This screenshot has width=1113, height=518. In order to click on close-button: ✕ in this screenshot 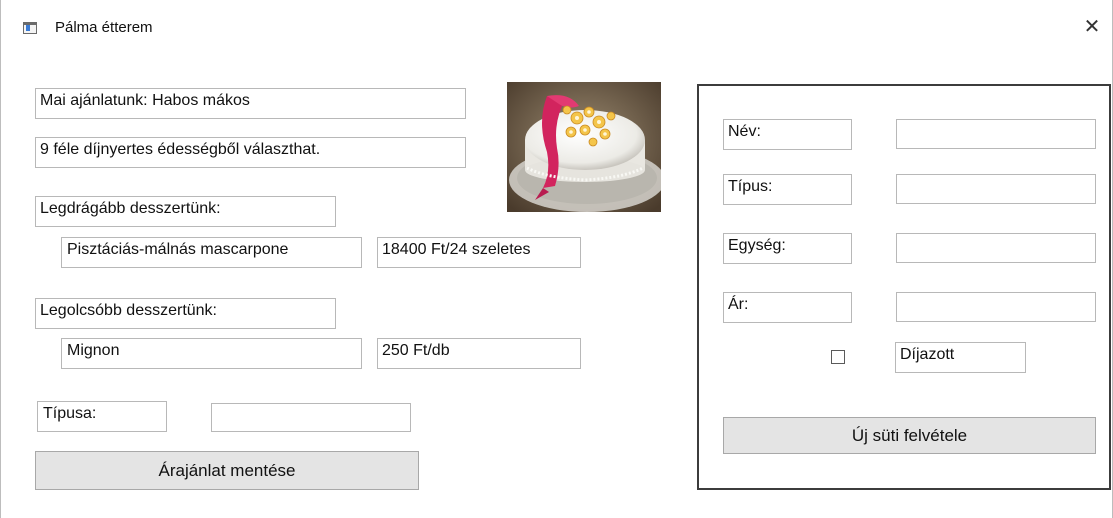, I will do `click(1092, 26)`.